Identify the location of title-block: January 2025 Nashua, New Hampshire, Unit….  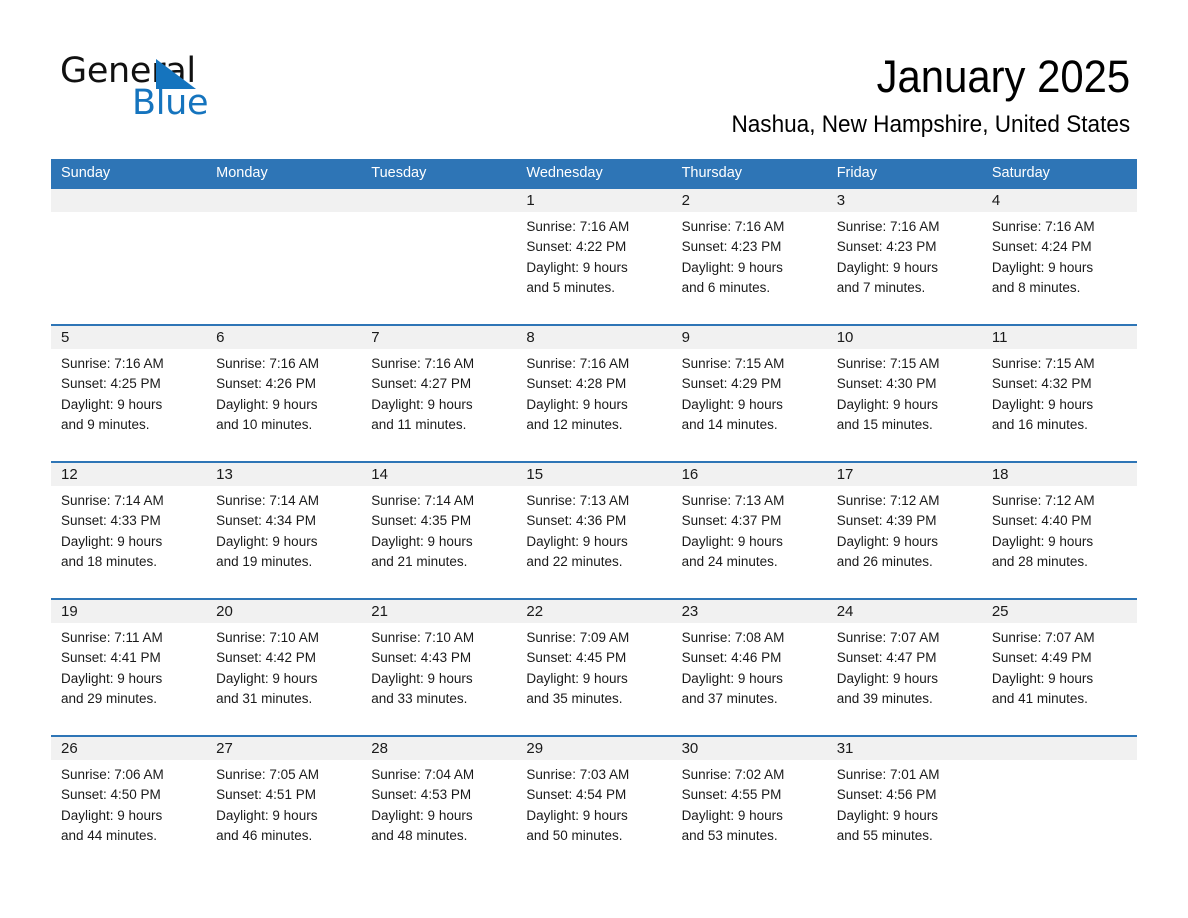
(918, 94).